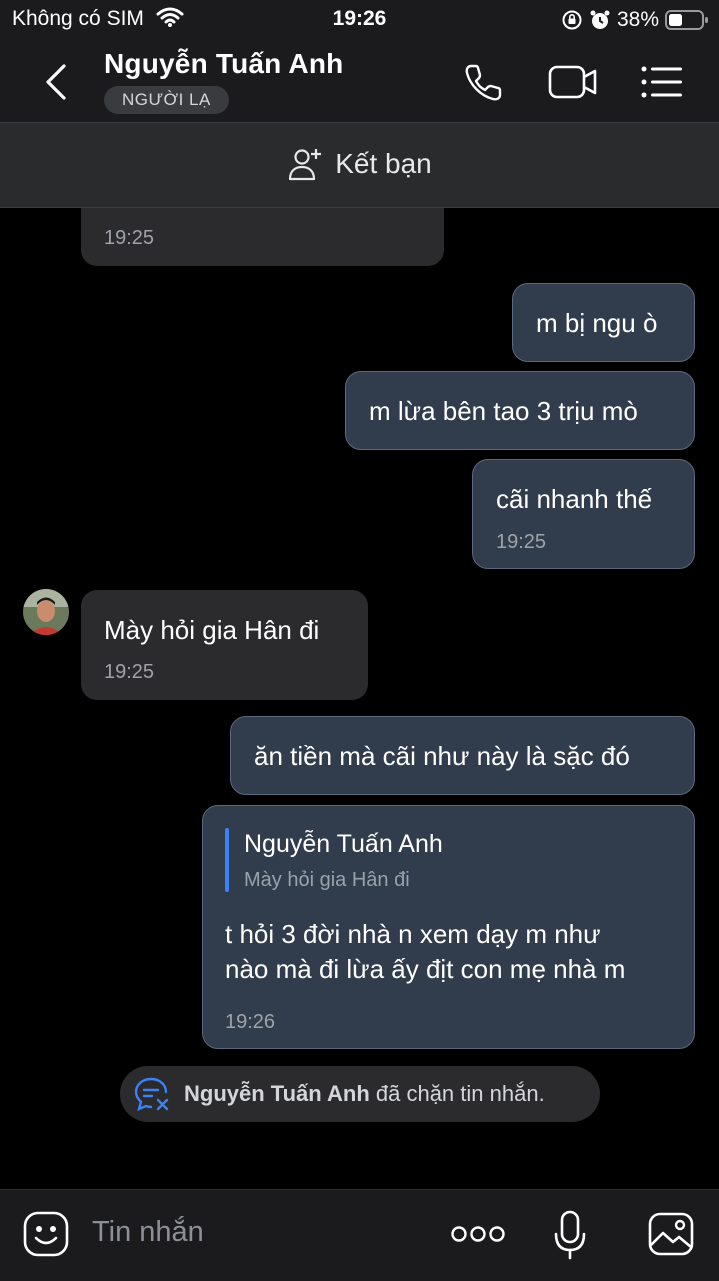 The width and height of the screenshot is (719, 1281). What do you see at coordinates (305, 165) in the screenshot?
I see `add-user-icon` at bounding box center [305, 165].